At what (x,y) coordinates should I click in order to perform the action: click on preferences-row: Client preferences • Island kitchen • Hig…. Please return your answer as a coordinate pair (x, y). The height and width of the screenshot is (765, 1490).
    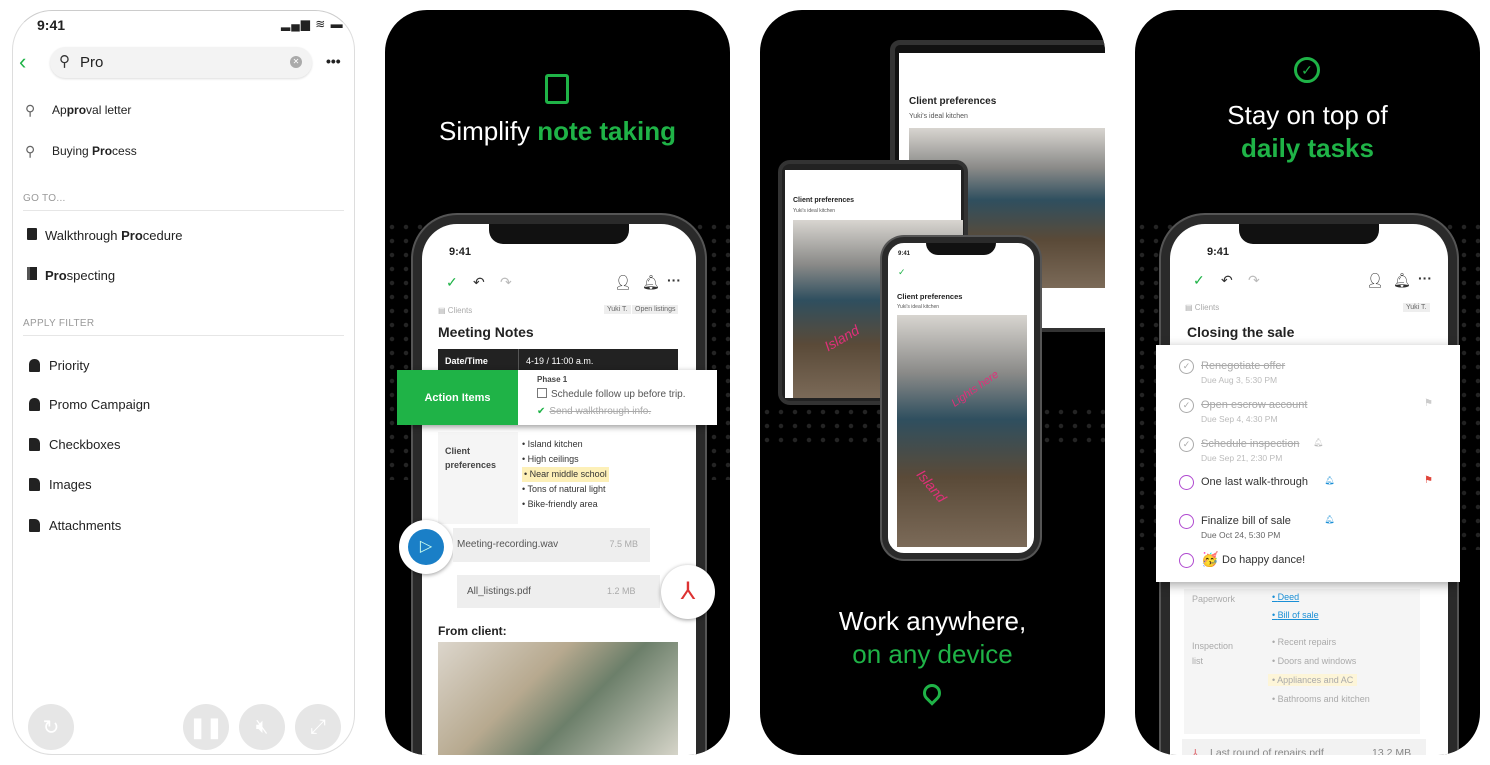
    Looking at the image, I should click on (558, 478).